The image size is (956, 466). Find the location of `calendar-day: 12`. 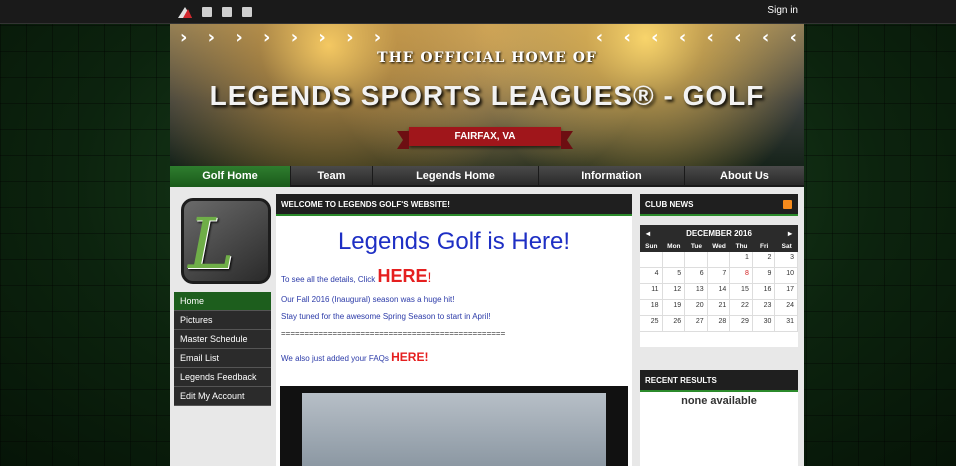

calendar-day: 12 is located at coordinates (674, 292).